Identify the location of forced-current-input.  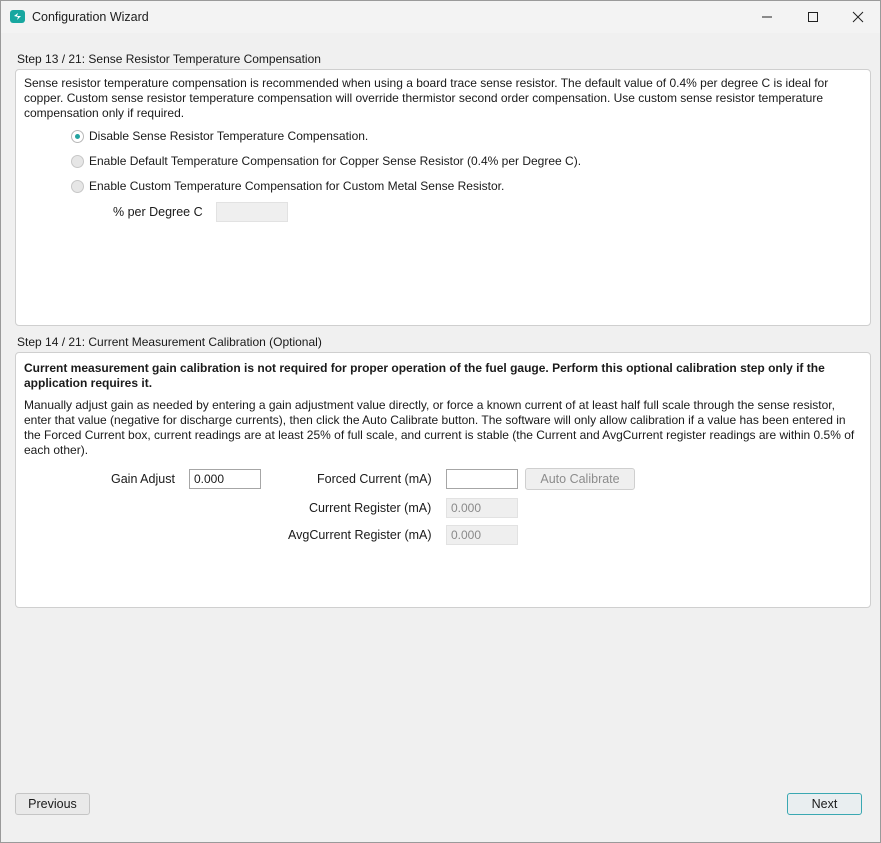
(482, 479).